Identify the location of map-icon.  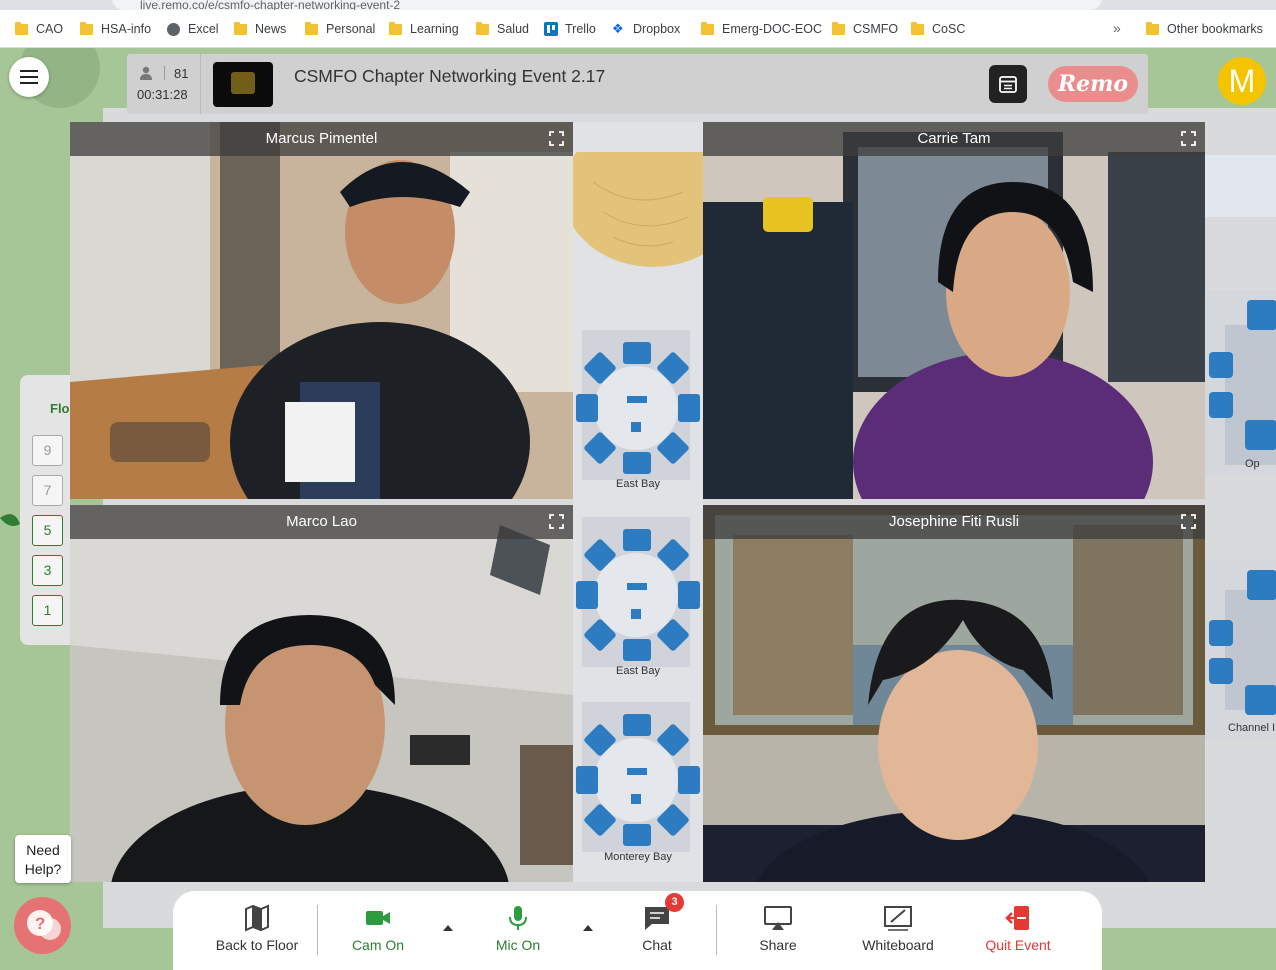
(257, 918).